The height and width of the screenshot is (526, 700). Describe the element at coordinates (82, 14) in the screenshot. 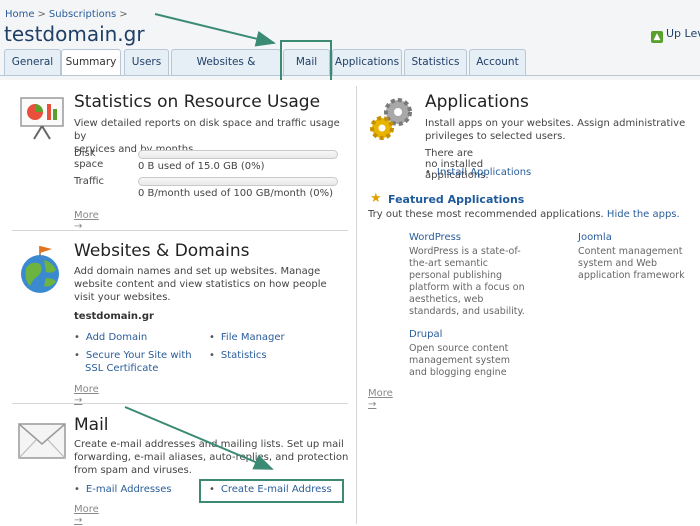

I see `breadcrumb-subscriptions: Subscriptions` at that location.